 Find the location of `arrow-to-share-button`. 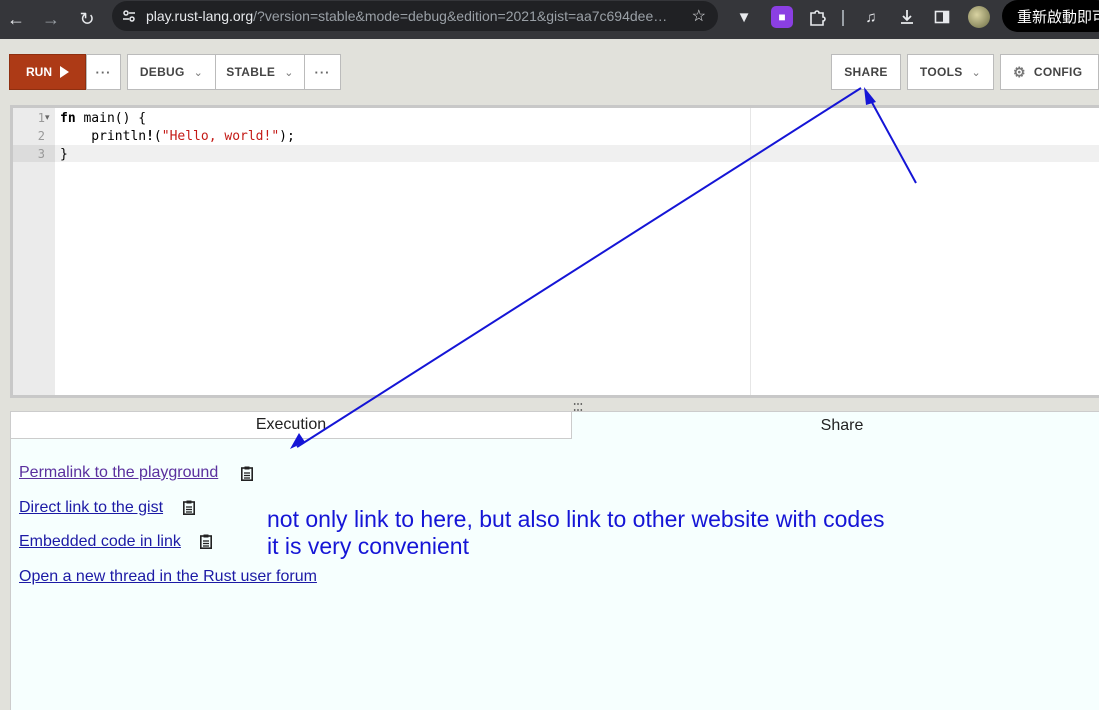

arrow-to-share-button is located at coordinates (892, 140).